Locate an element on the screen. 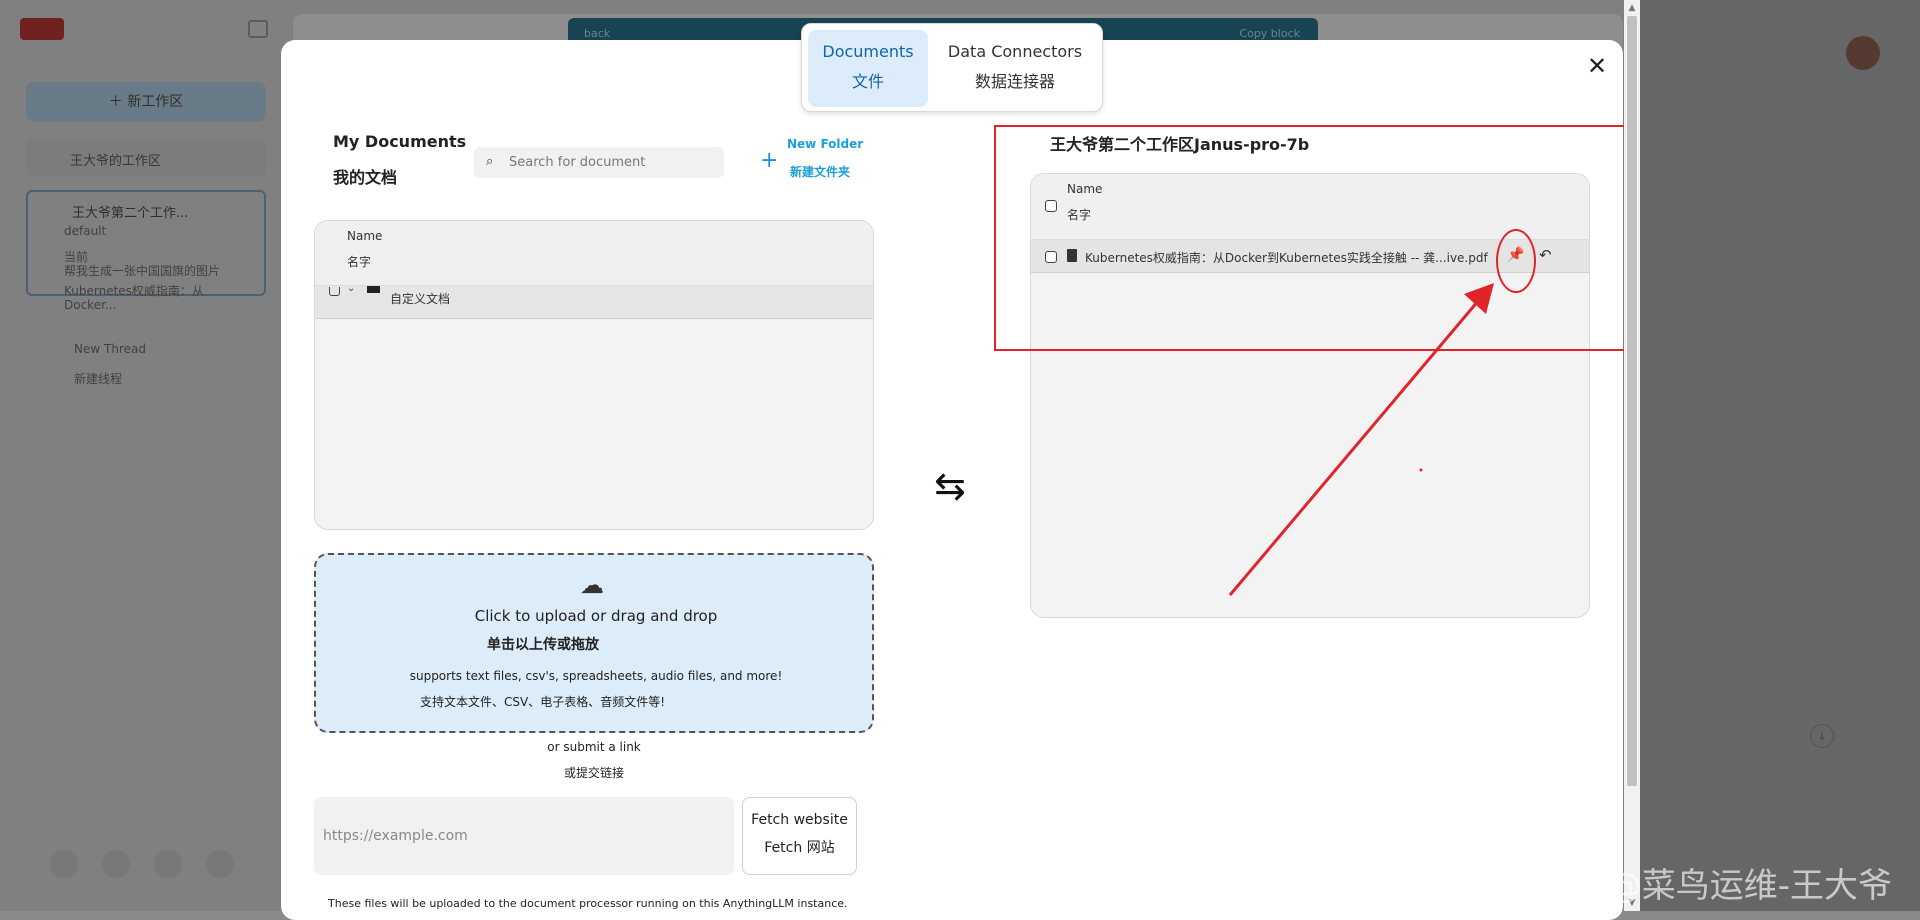 The height and width of the screenshot is (920, 1920). watermark: CSDN @菜鸟运维-王大爷 is located at coordinates (1696, 886).